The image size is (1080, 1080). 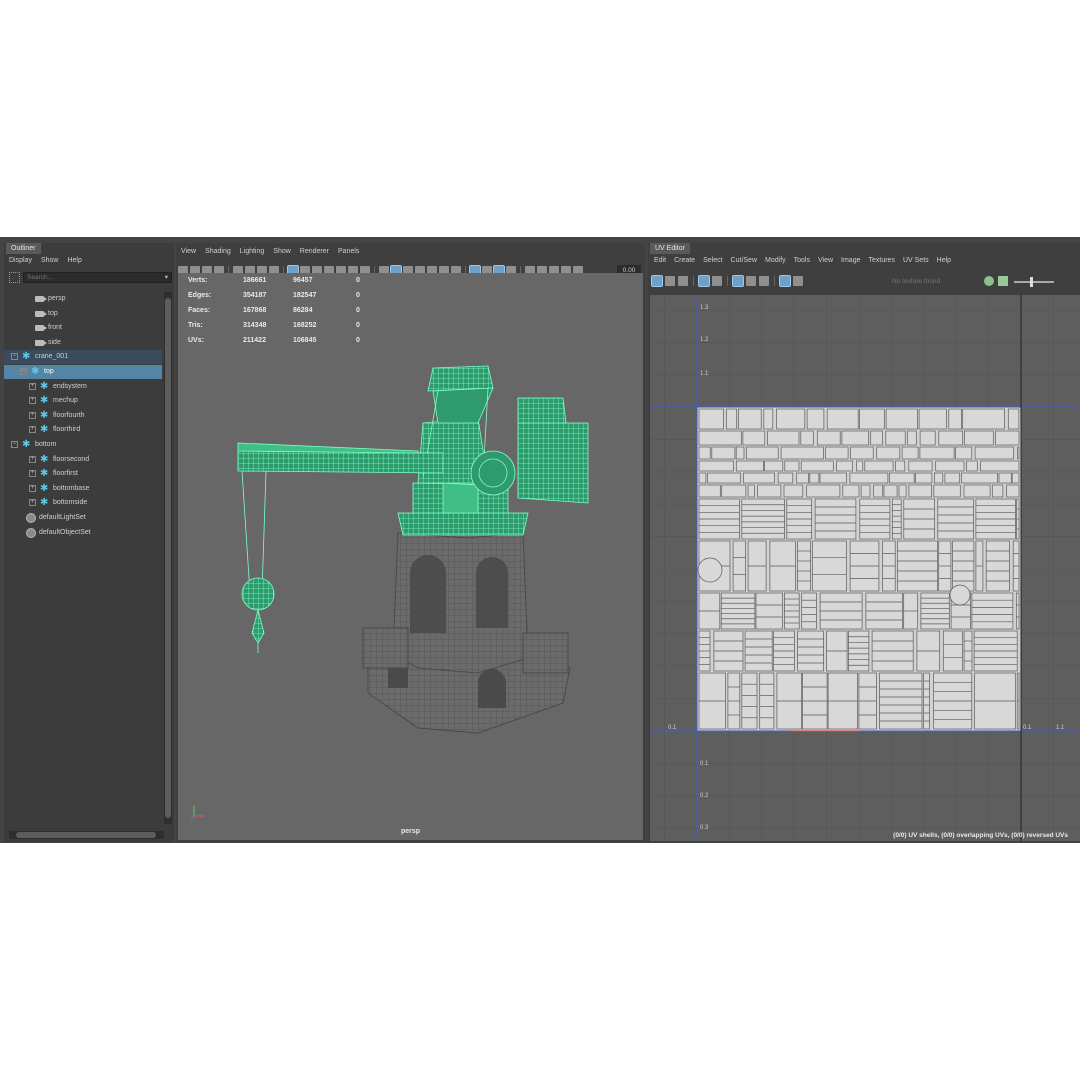 What do you see at coordinates (882, 261) in the screenshot?
I see `uv-menu-item: Textures` at bounding box center [882, 261].